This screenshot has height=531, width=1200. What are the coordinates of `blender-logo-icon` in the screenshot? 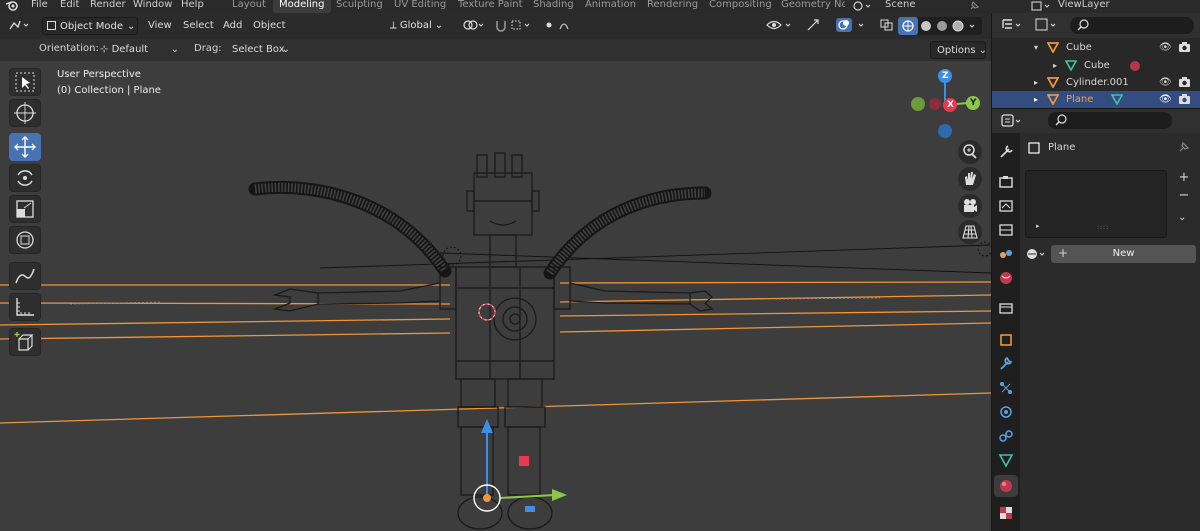 It's located at (12, 6).